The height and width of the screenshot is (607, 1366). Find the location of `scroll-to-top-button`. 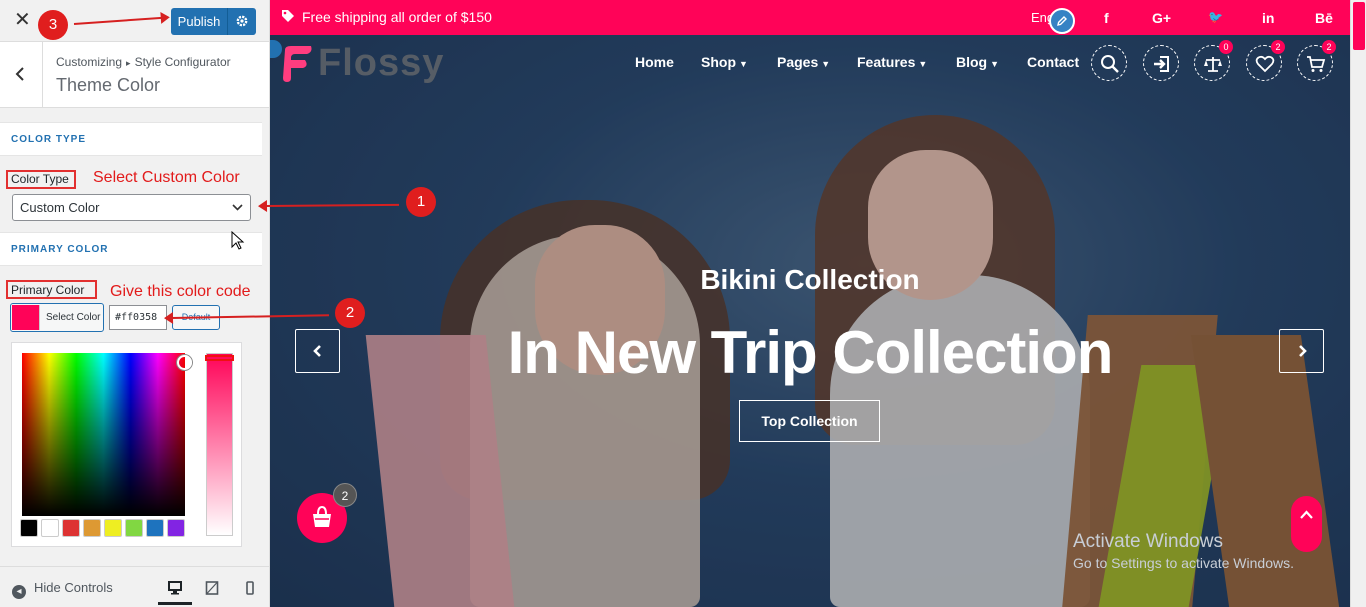

scroll-to-top-button is located at coordinates (1306, 524).